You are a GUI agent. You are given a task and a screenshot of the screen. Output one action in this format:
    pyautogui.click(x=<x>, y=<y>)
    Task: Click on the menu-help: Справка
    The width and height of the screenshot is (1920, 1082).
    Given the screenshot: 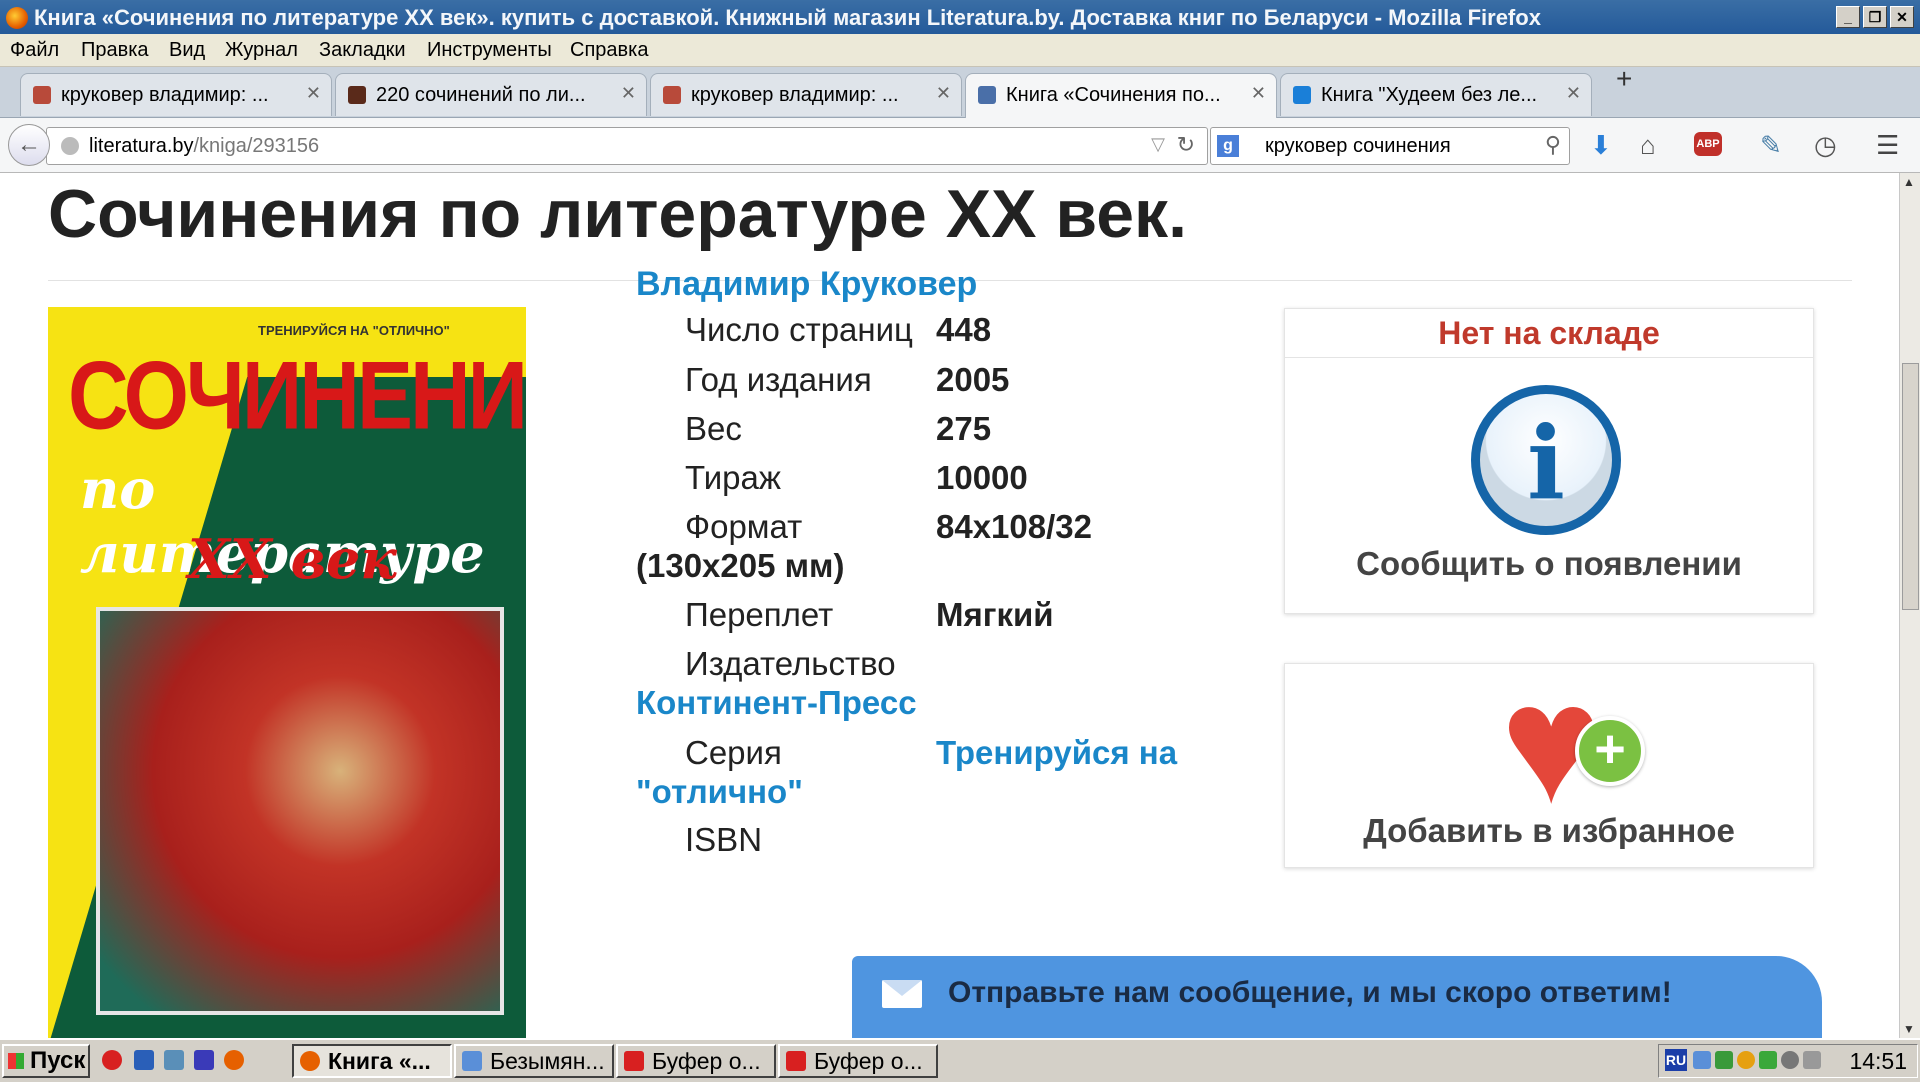 What is the action you would take?
    pyautogui.click(x=609, y=50)
    